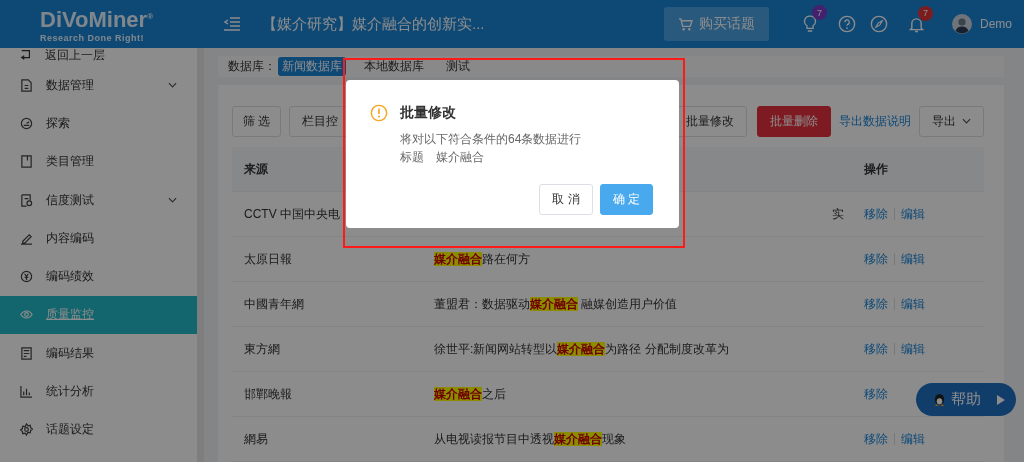 This screenshot has width=1024, height=462. Describe the element at coordinates (26, 85) in the screenshot. I see `document-icon` at that location.